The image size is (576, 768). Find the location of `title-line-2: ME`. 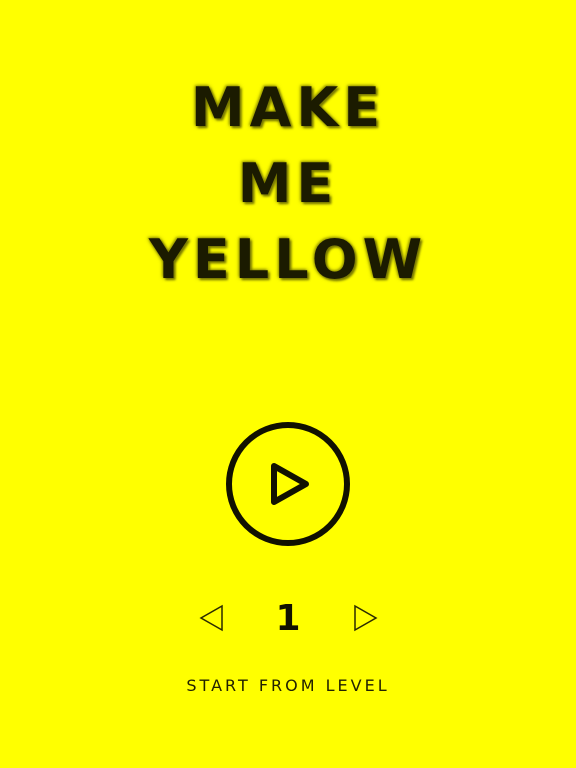

title-line-2: ME is located at coordinates (288, 183).